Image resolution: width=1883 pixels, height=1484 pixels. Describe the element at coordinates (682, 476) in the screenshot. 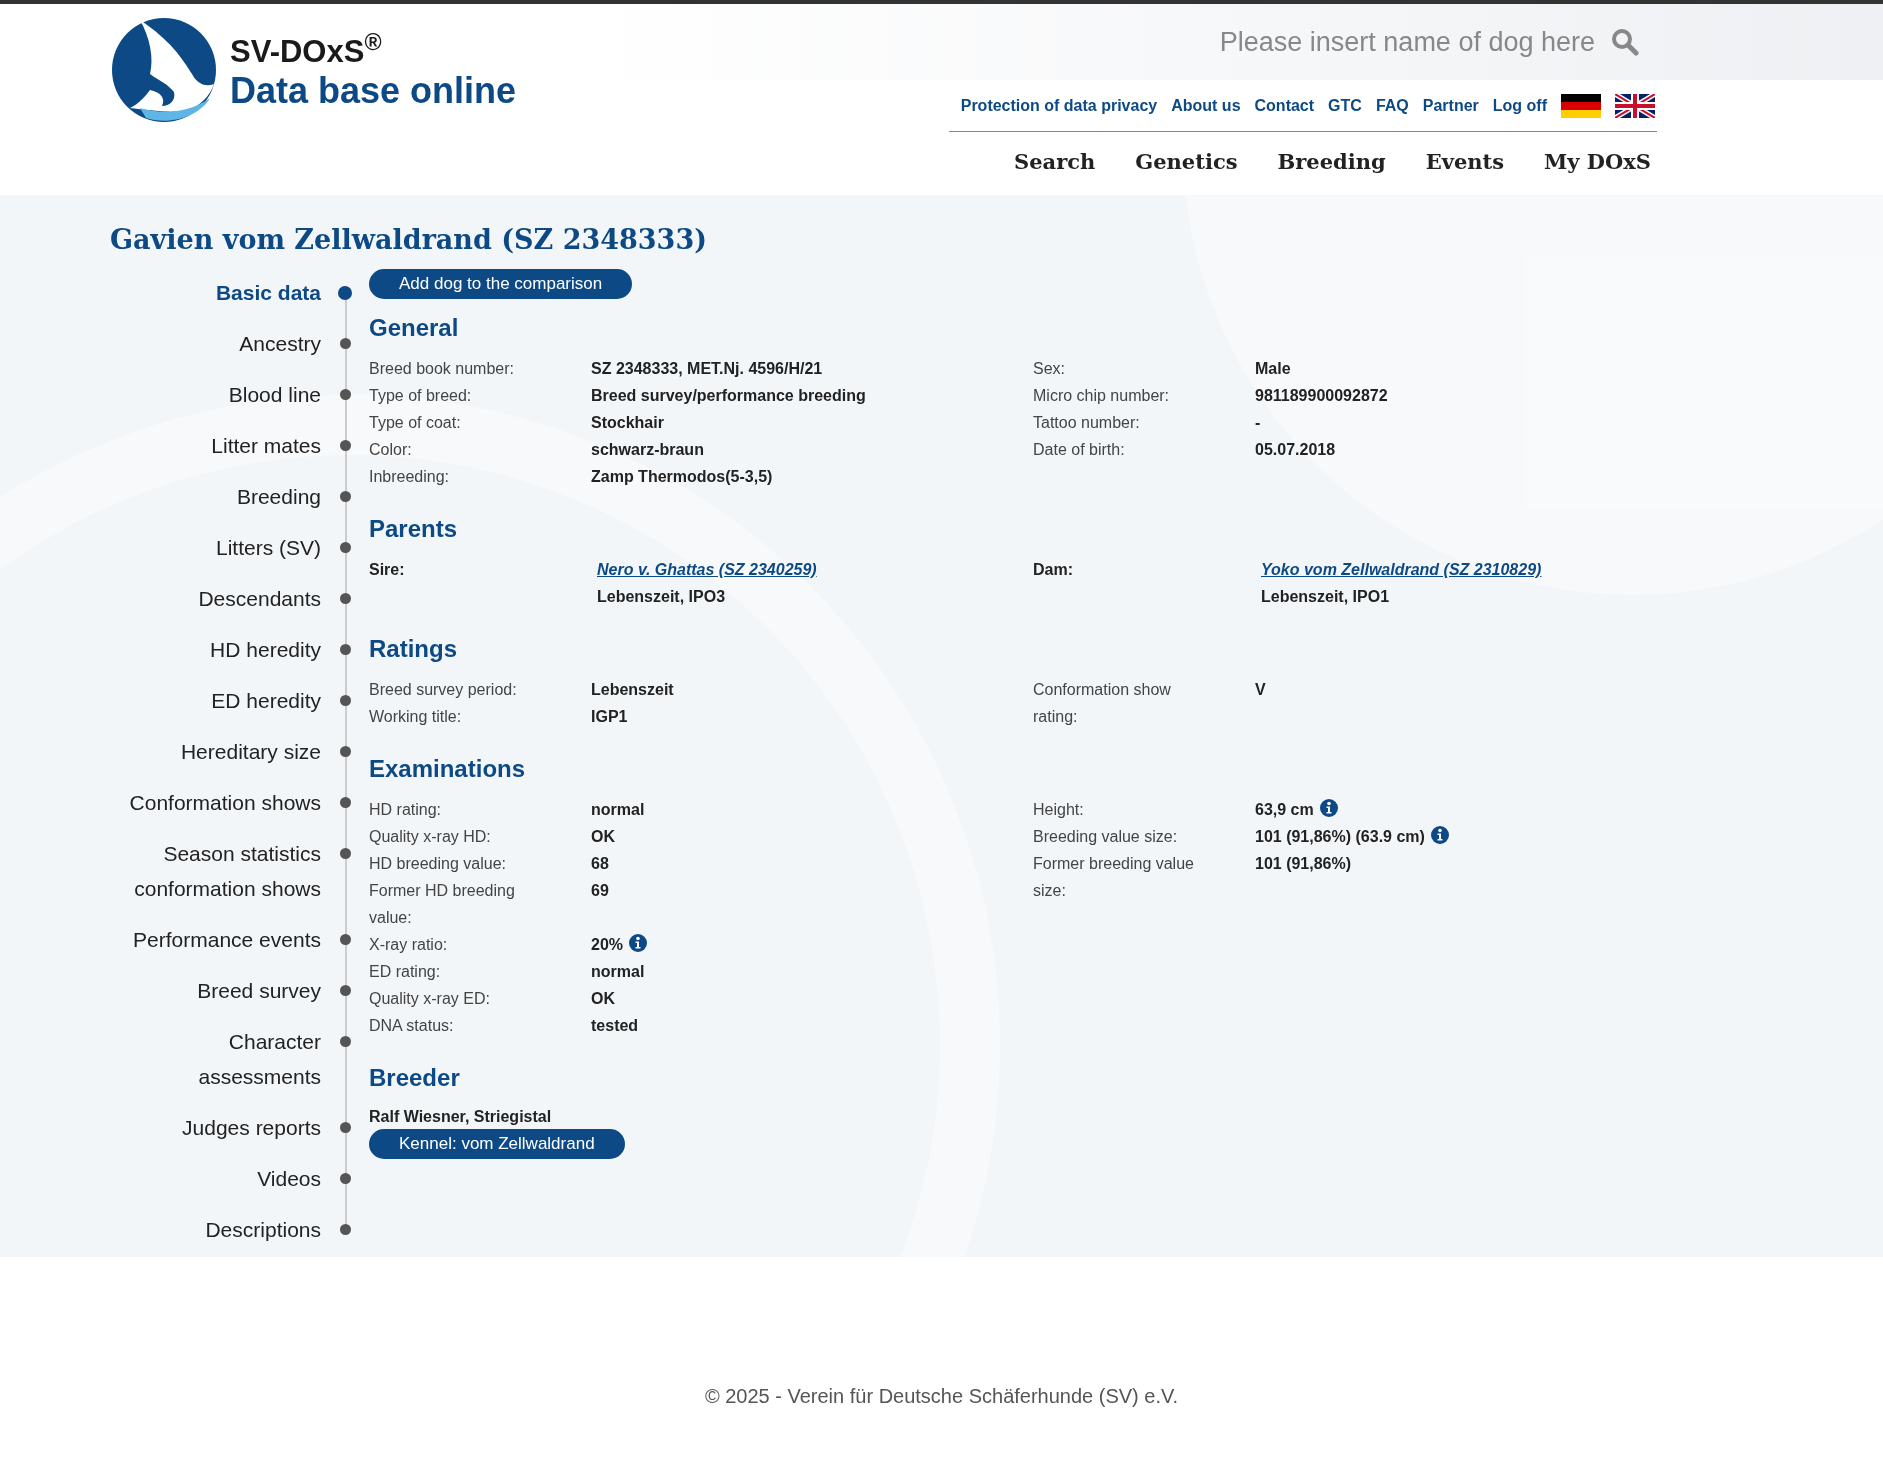

I see `field-value: Zamp Thermodos(5-3,5)` at that location.